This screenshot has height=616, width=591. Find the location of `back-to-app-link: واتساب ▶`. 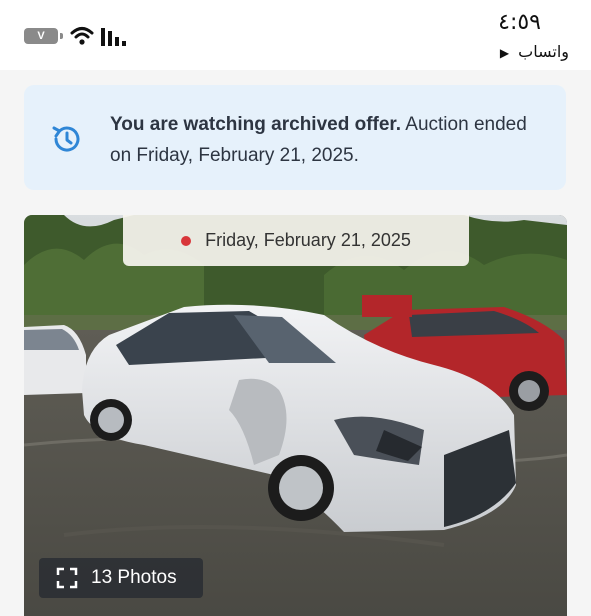

back-to-app-link: واتساب ▶ is located at coordinates (534, 51).